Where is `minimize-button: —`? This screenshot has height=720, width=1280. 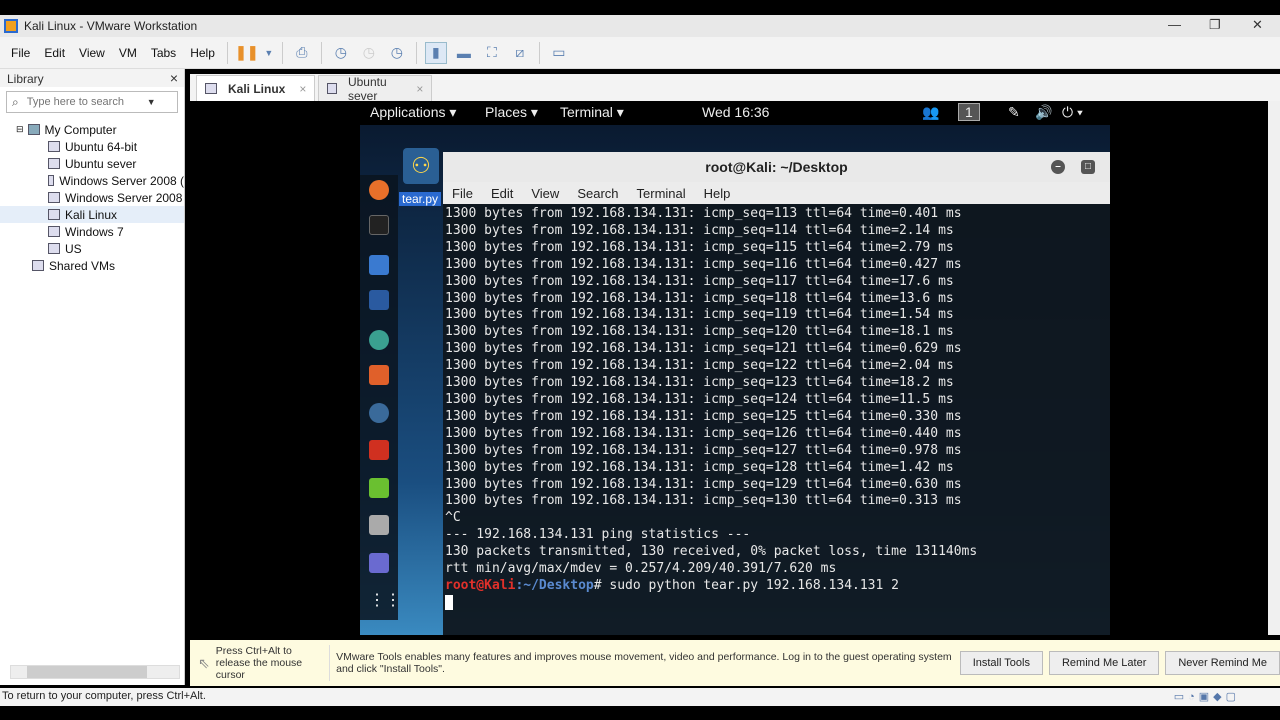 minimize-button: — is located at coordinates (1174, 24).